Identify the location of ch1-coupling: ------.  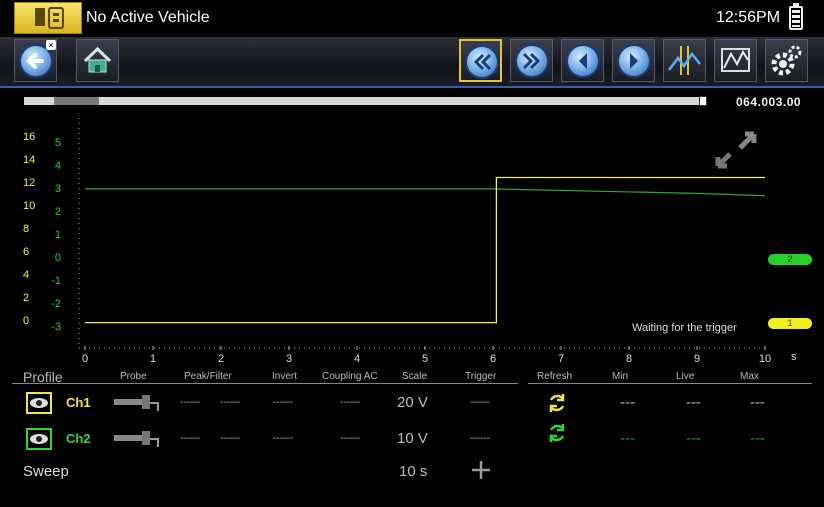
(350, 402).